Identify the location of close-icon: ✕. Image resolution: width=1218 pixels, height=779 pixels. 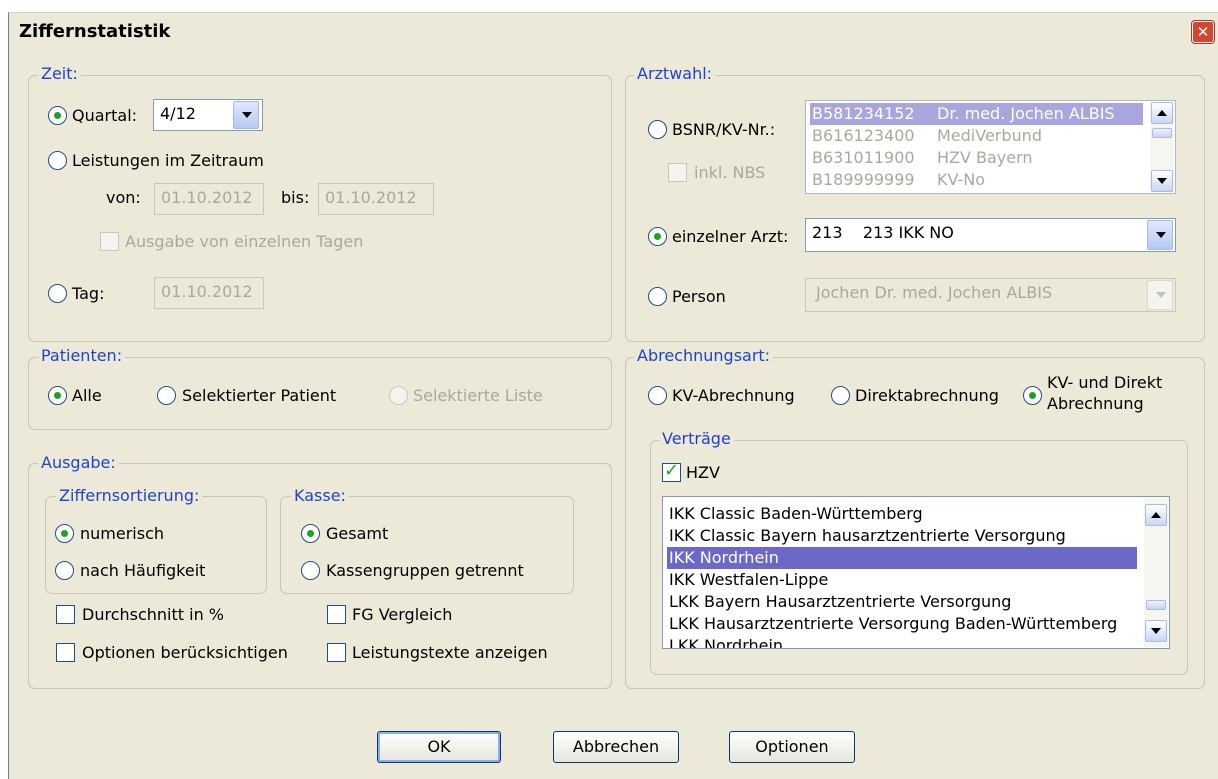
(1203, 32).